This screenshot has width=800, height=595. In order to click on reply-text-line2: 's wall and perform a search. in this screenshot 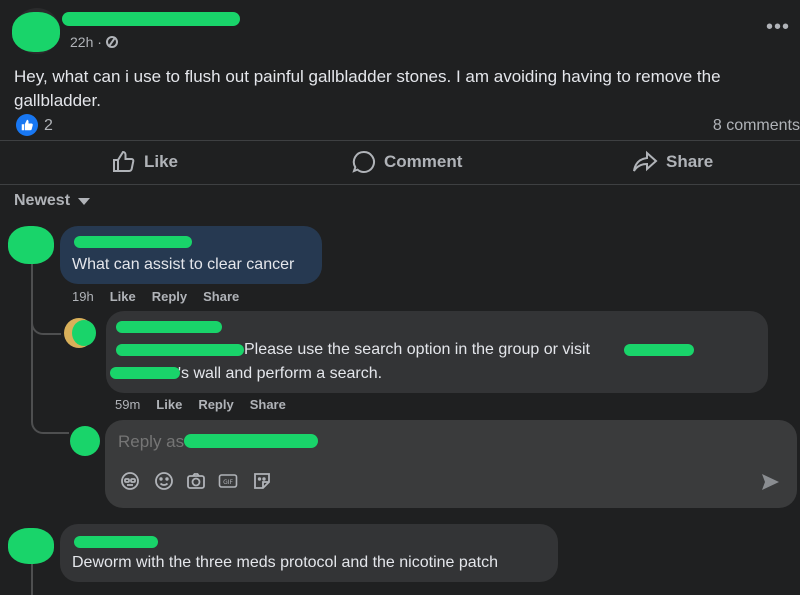, I will do `click(280, 373)`.